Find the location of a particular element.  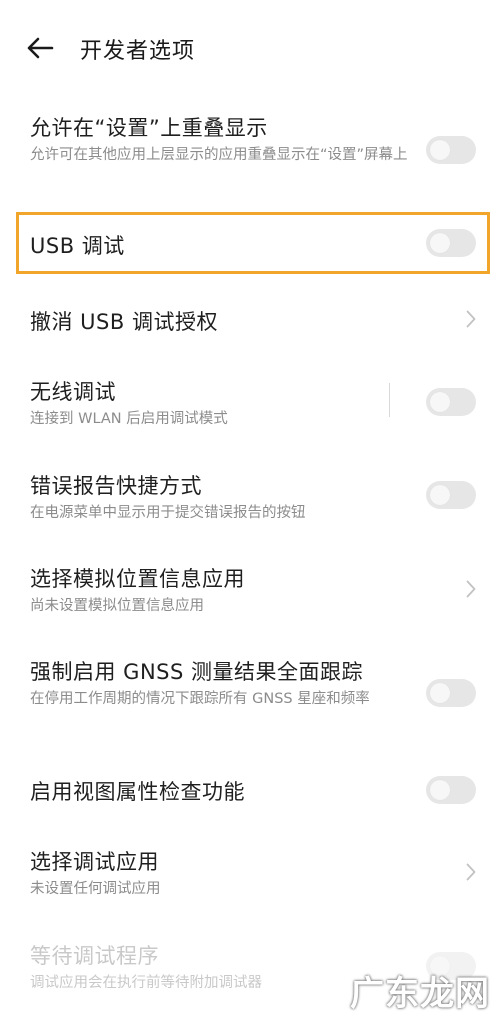

back-arrow-icon is located at coordinates (40, 48).